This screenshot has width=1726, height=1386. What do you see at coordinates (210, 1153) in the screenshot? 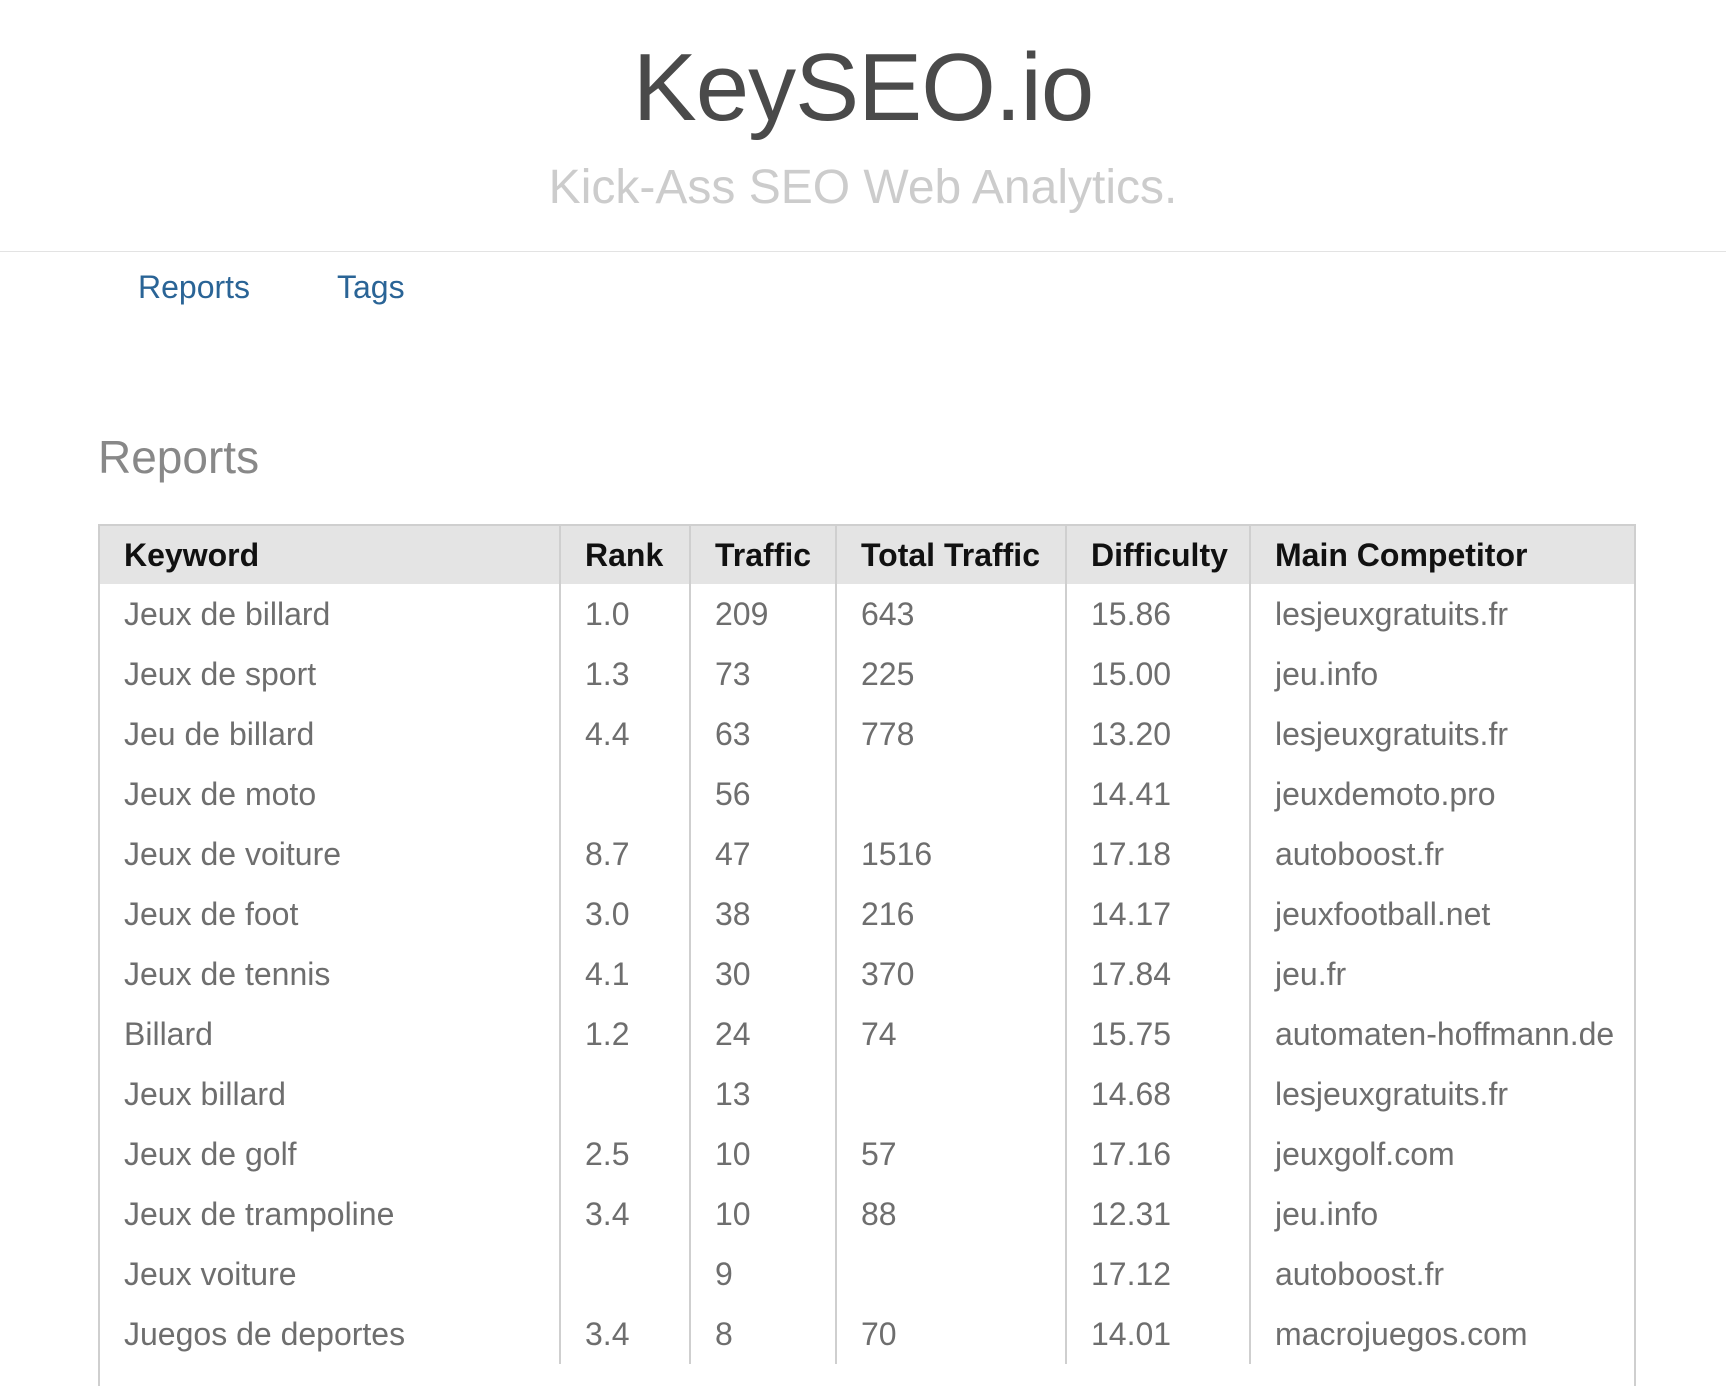
I see `keyword-cell: Jeux de golf` at bounding box center [210, 1153].